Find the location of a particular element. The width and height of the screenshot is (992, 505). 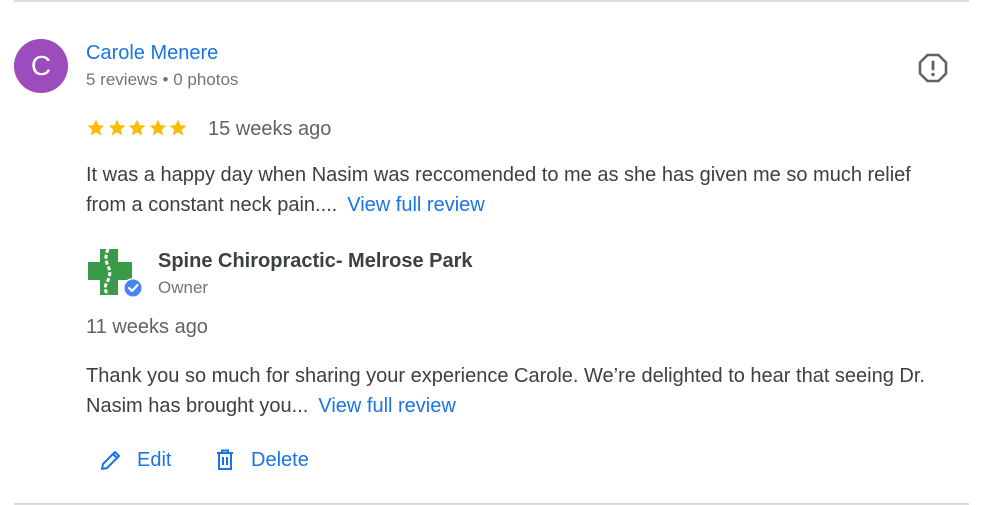

report-icon is located at coordinates (933, 68).